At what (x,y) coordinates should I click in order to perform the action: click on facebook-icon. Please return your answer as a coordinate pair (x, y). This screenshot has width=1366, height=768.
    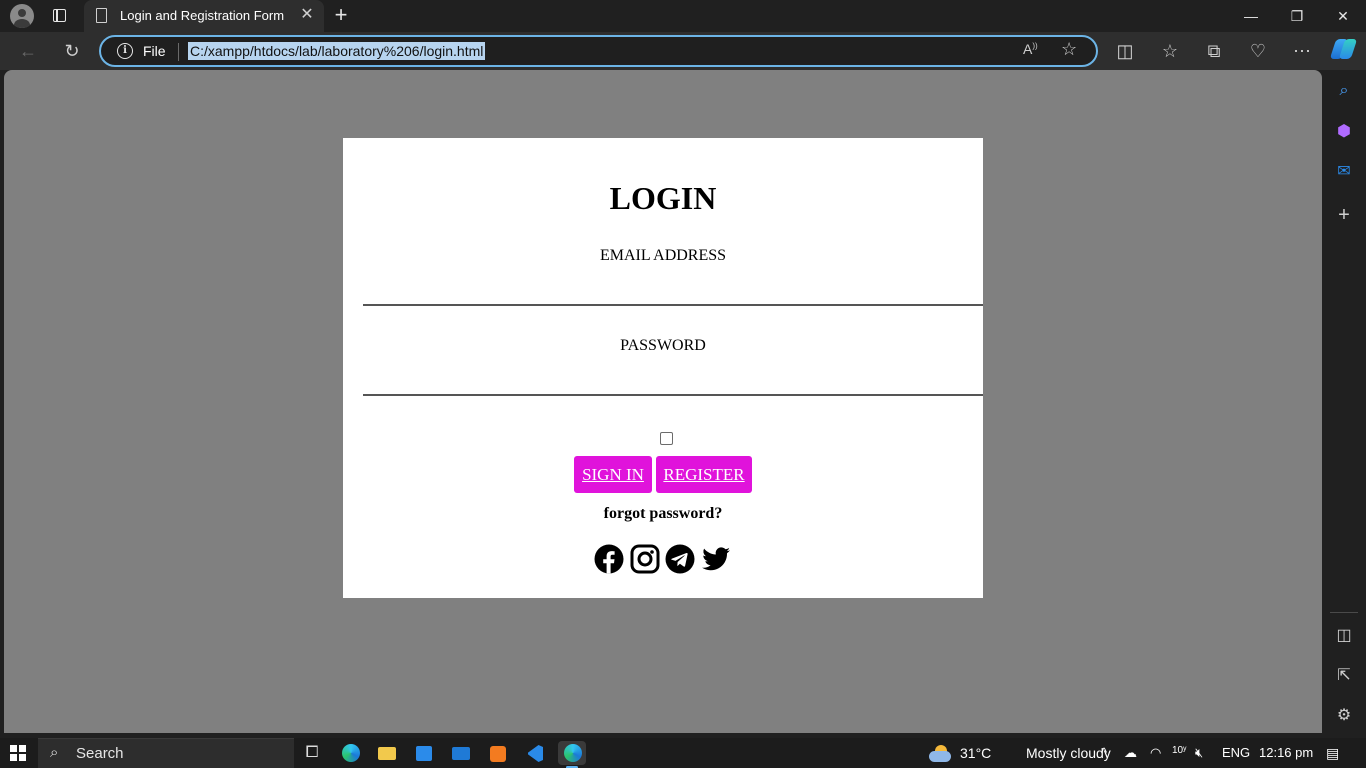
    Looking at the image, I should click on (609, 559).